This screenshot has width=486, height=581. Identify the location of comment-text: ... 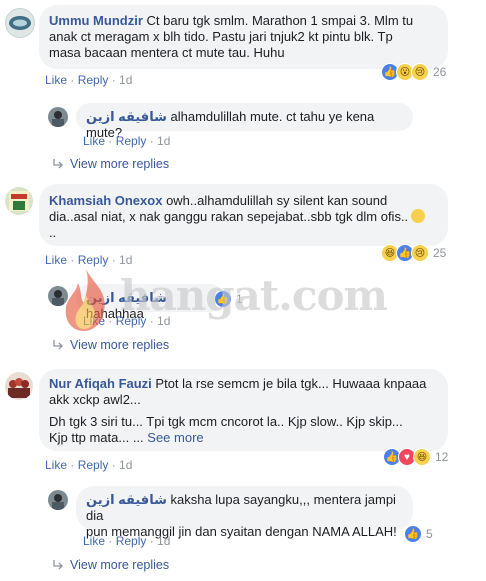
(53, 232).